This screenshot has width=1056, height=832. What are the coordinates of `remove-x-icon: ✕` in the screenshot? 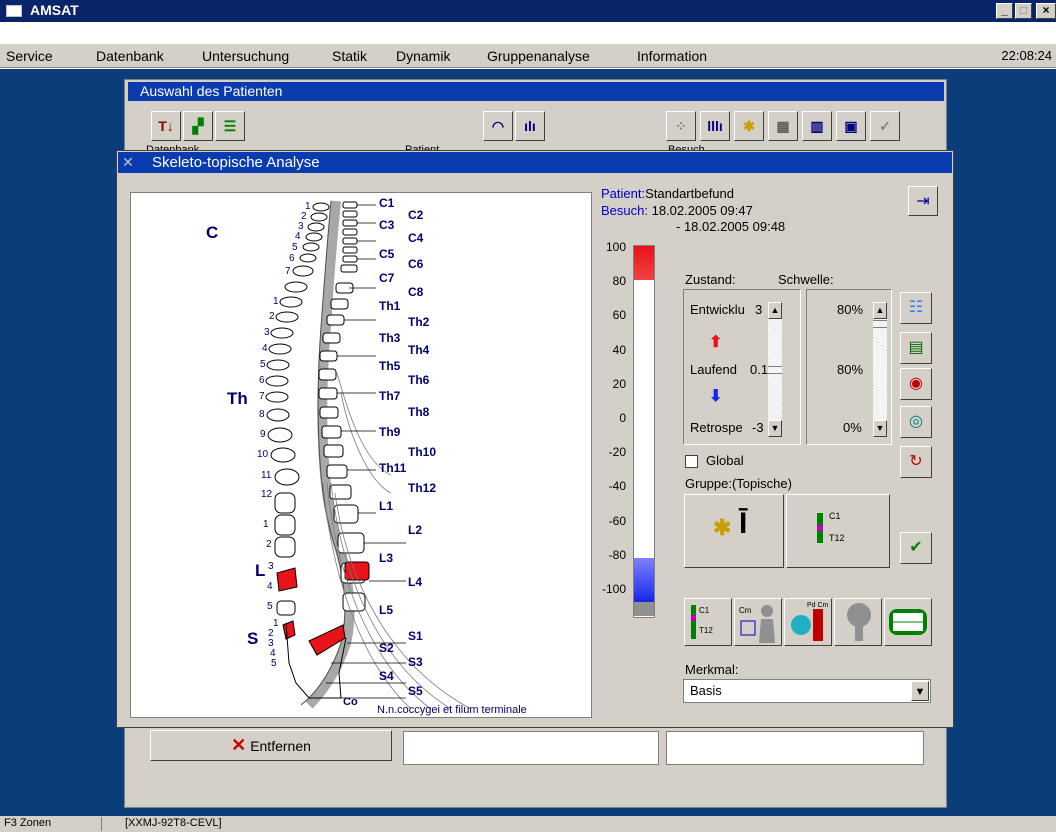 It's located at (239, 745).